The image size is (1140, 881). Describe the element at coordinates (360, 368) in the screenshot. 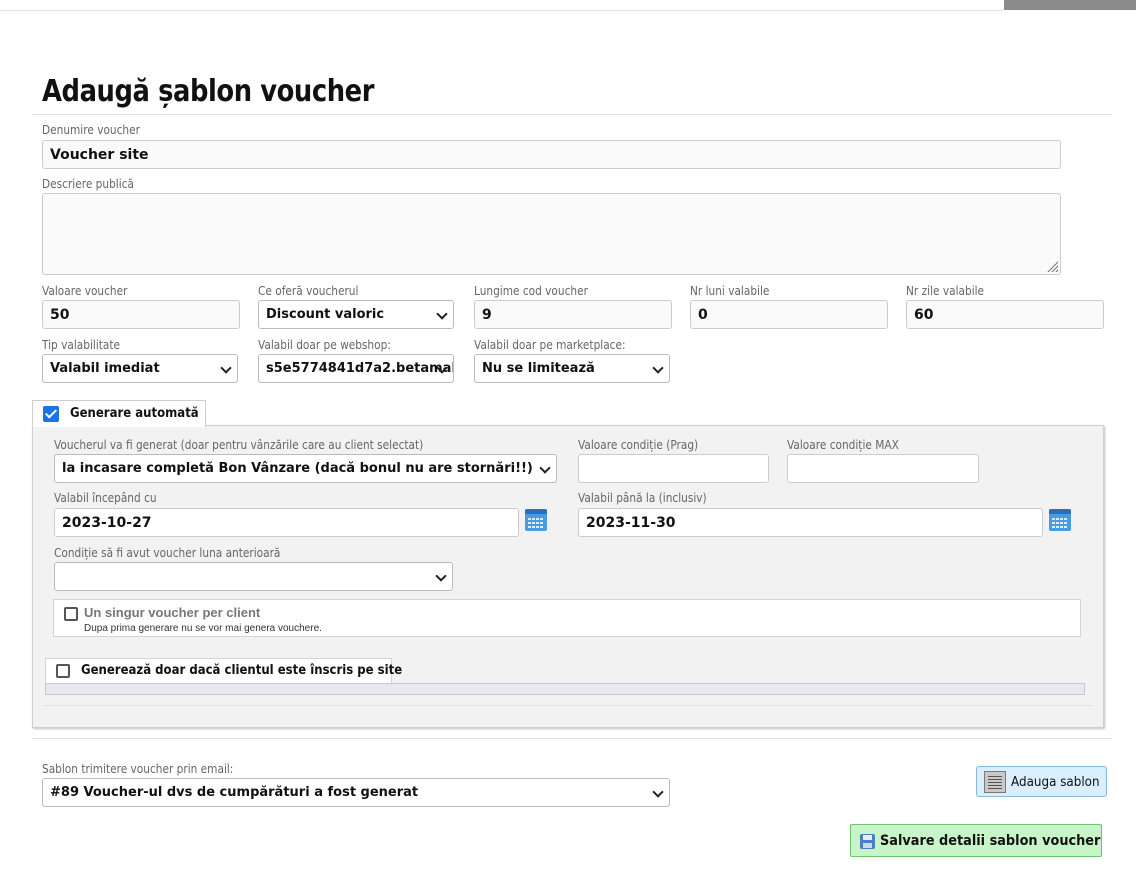

I see `webshop-value: s5e5774841d7a2.betamall.bo` at that location.